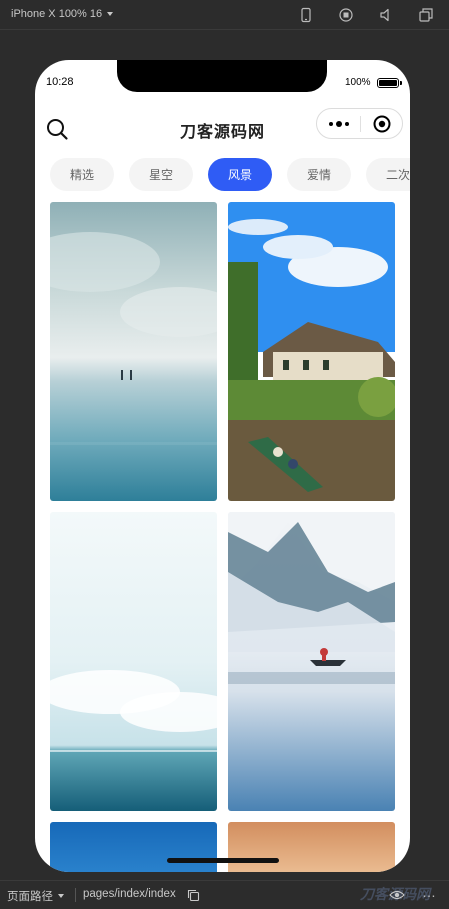 This screenshot has width=449, height=909. I want to click on page-path-value: pages/index/index, so click(129, 894).